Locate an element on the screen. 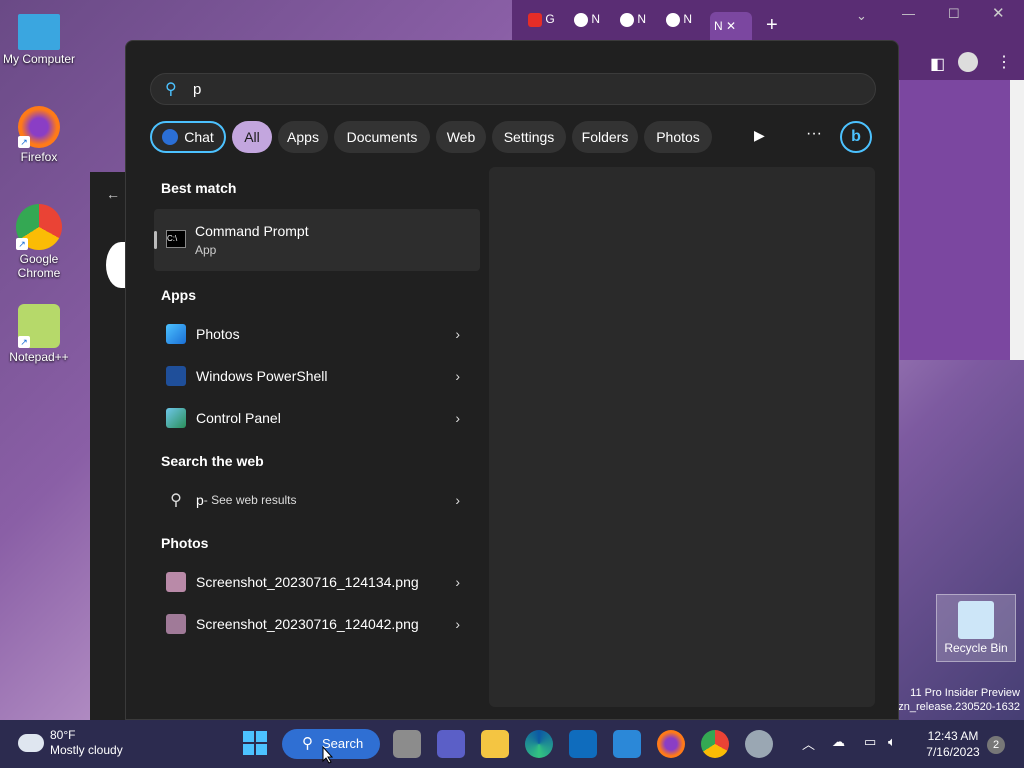 The width and height of the screenshot is (1024, 768). tab-label: G is located at coordinates (550, 19).